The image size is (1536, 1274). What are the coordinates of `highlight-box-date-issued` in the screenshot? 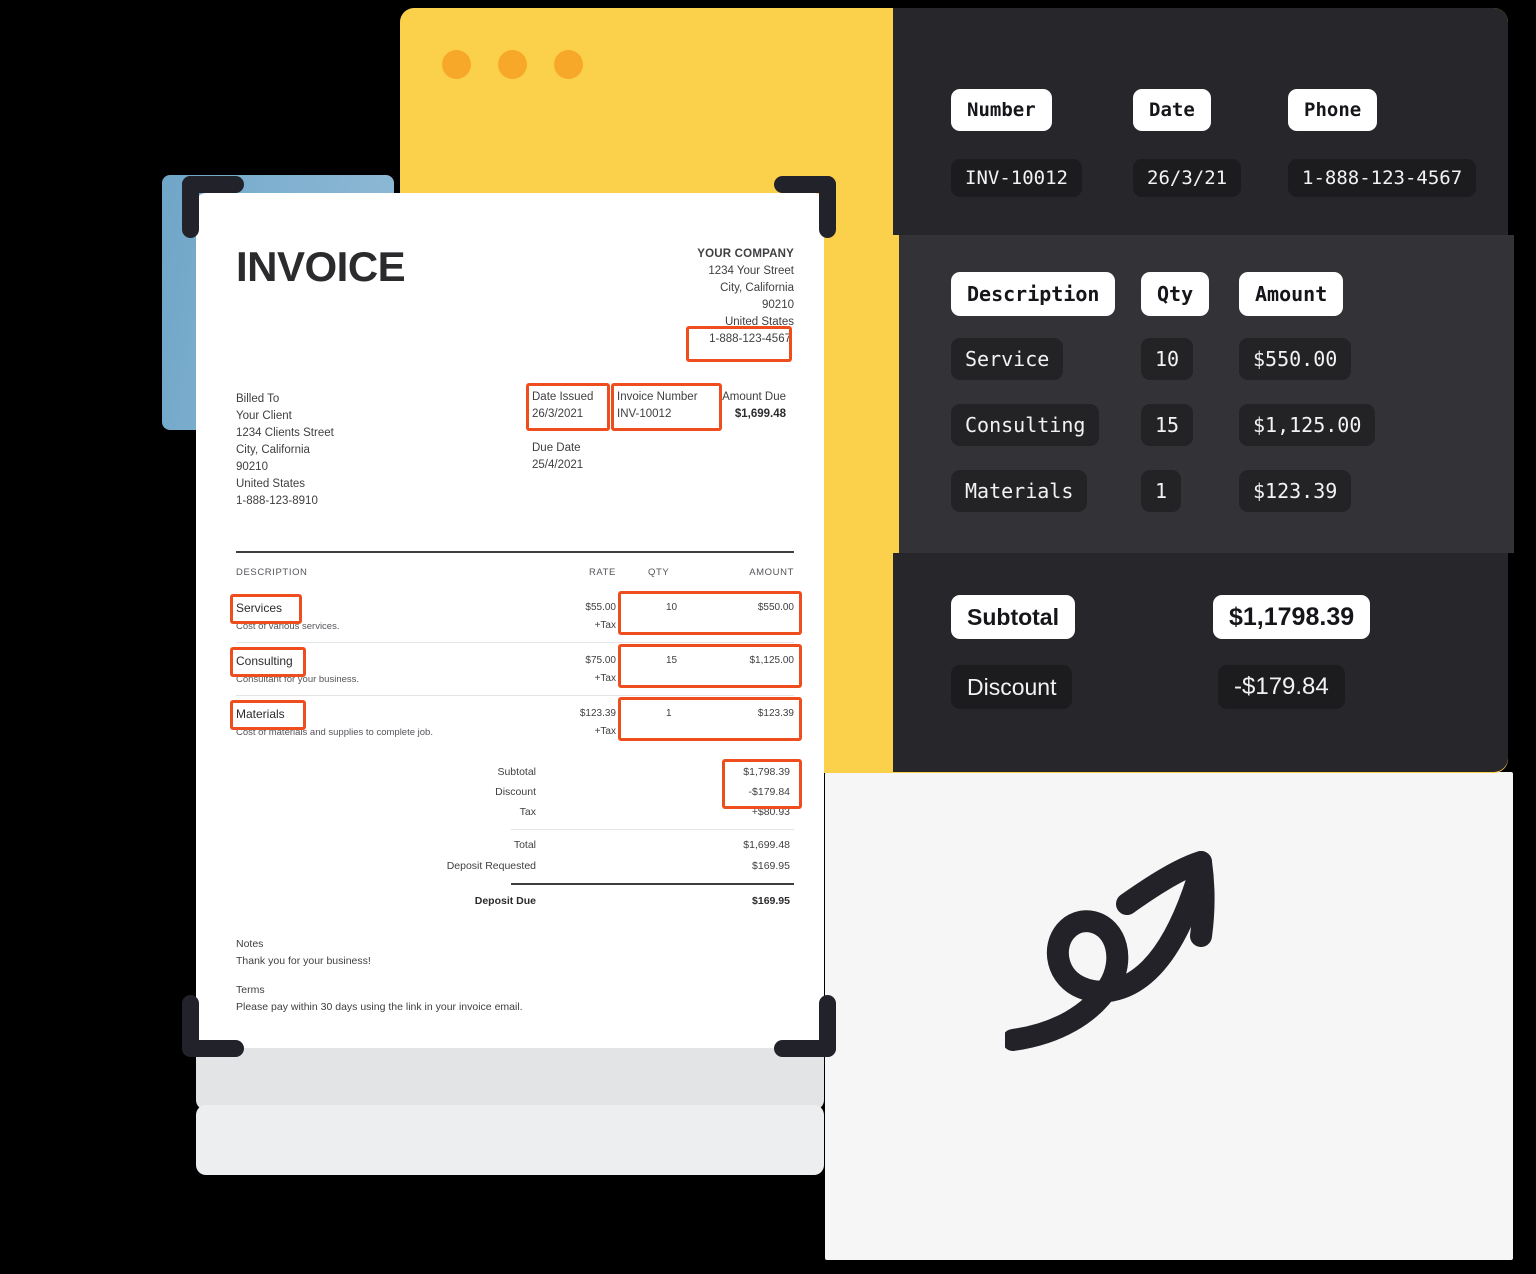 It's located at (568, 407).